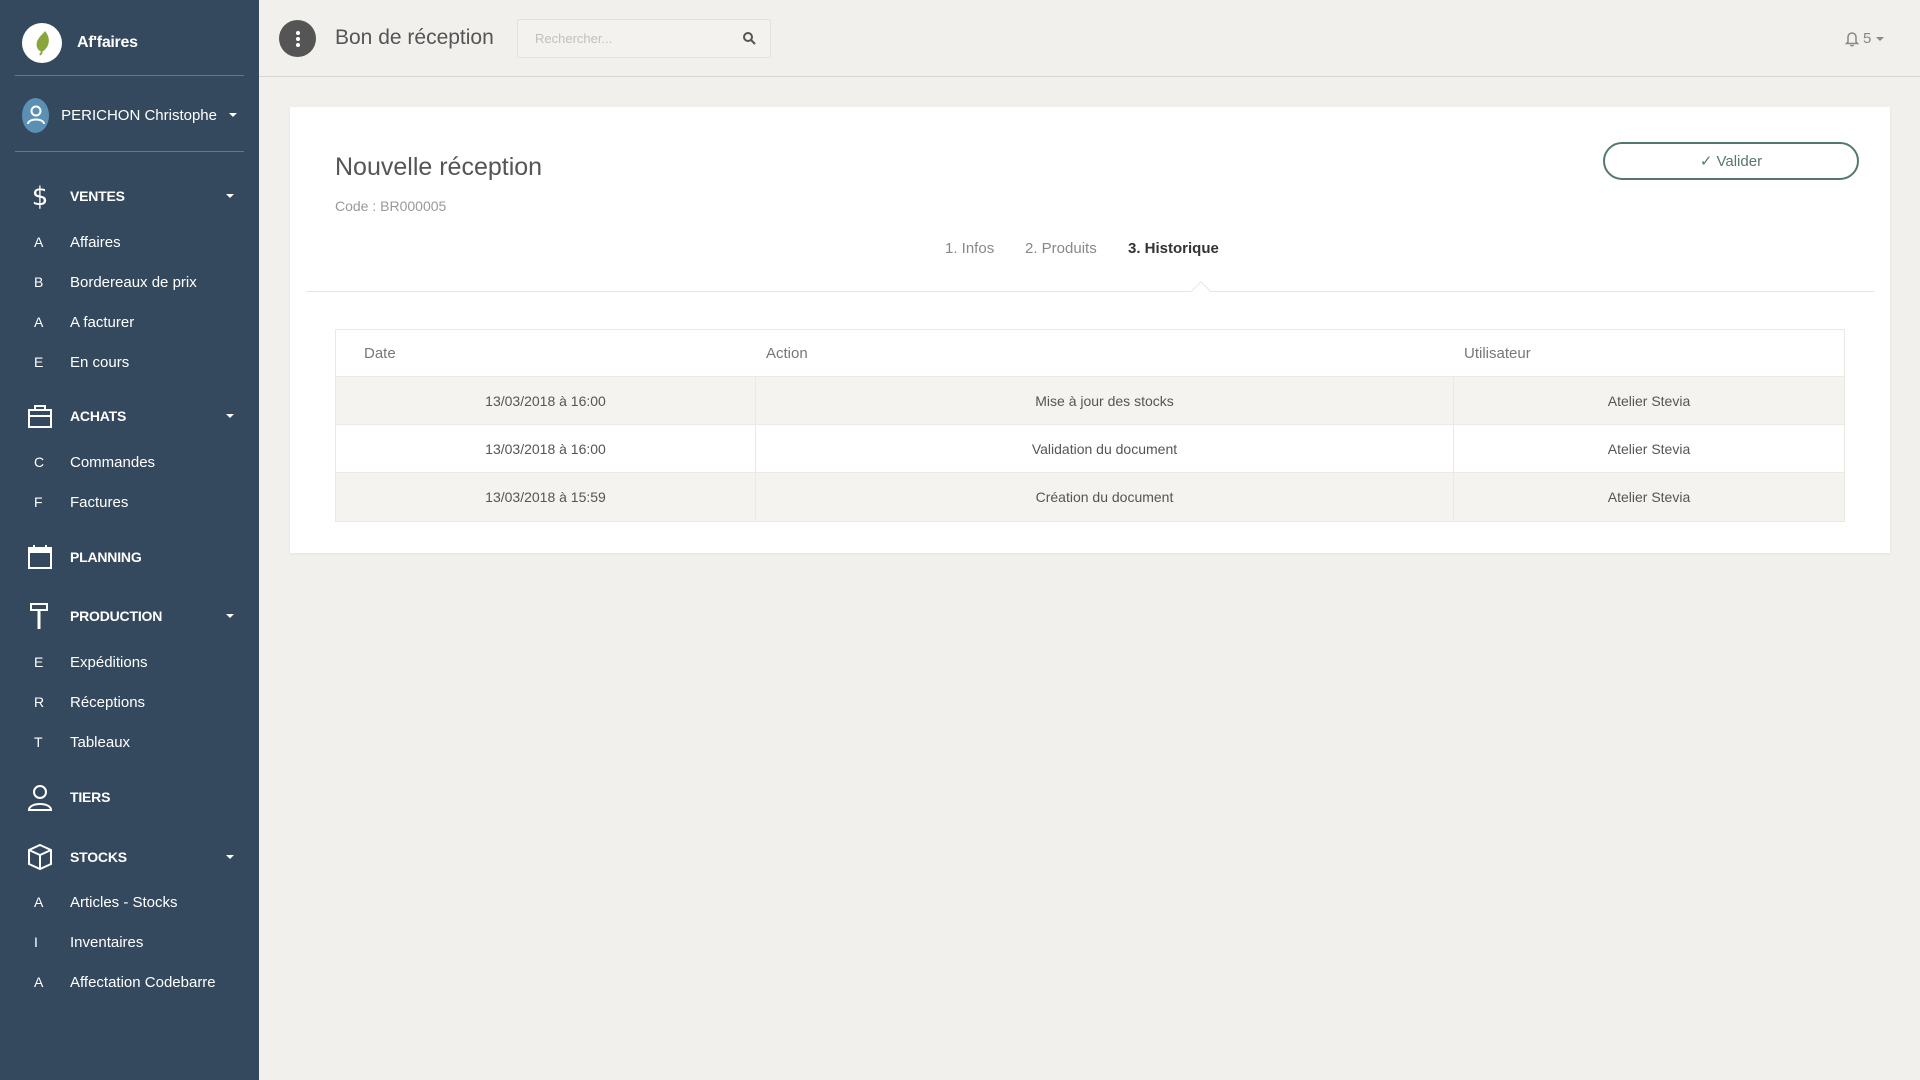 The height and width of the screenshot is (1080, 1920). I want to click on item-letter: T, so click(38, 742).